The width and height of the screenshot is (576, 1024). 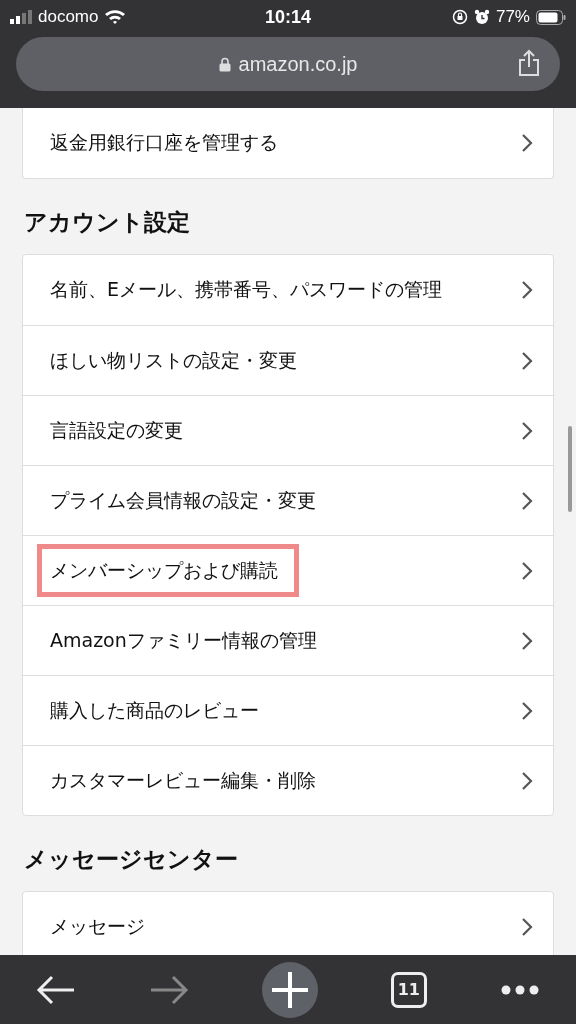 What do you see at coordinates (107, 222) in the screenshot?
I see `section-title: アカウント設定` at bounding box center [107, 222].